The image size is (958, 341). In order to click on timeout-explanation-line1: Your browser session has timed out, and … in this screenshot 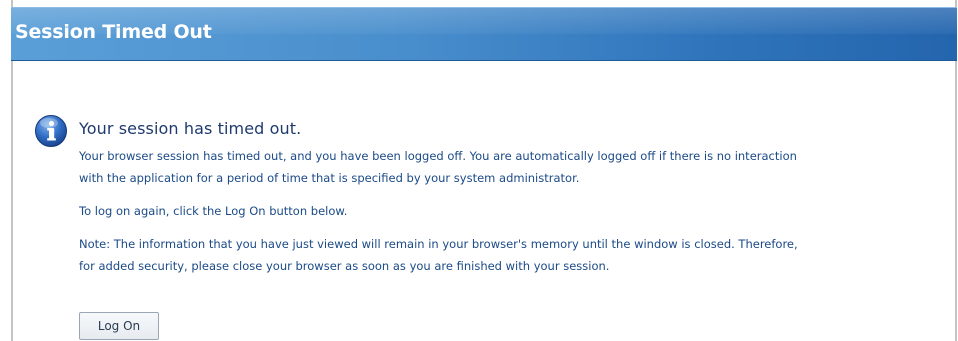, I will do `click(438, 156)`.